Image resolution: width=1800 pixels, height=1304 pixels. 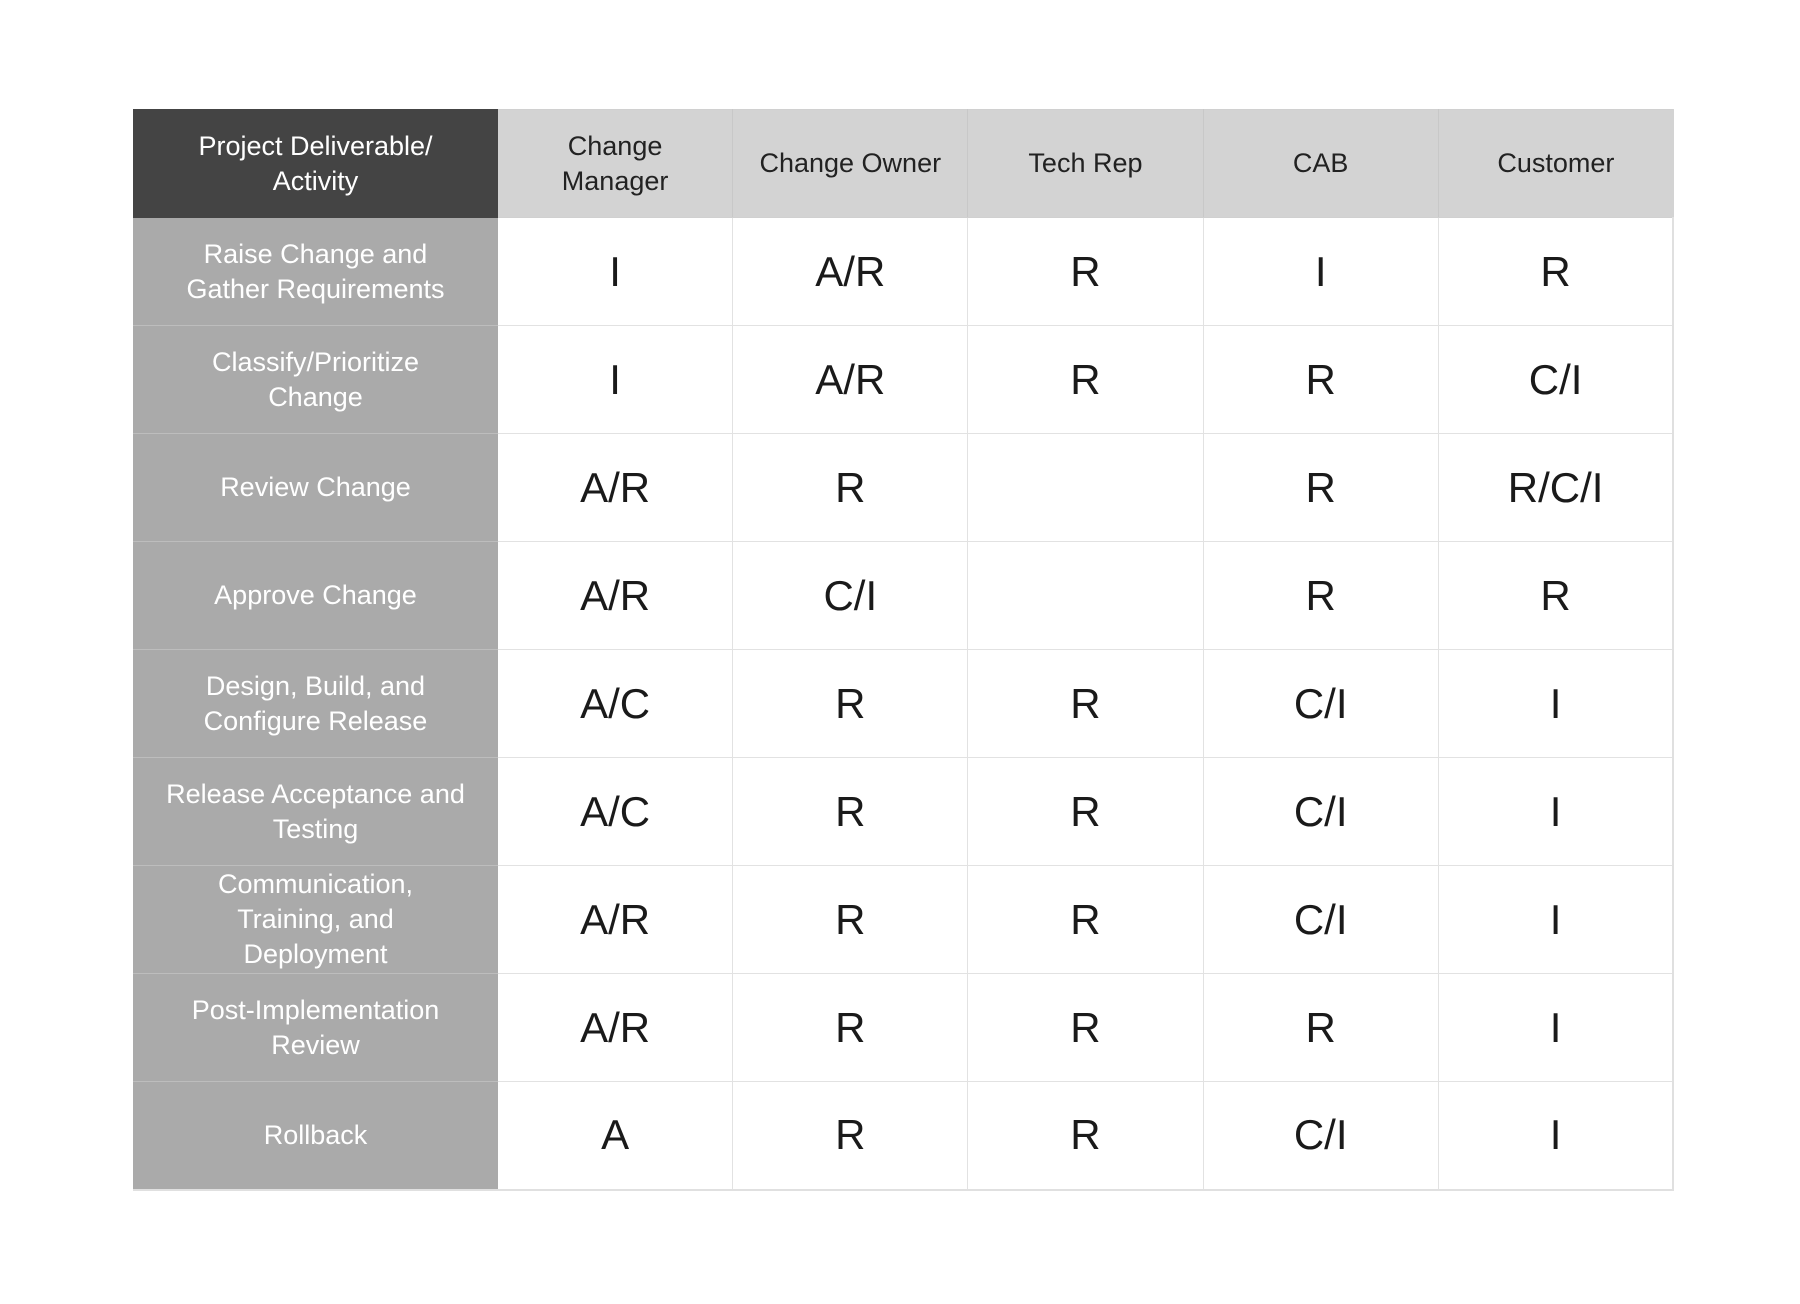 I want to click on role-header-tech-rep: Tech Rep, so click(x=1085, y=163).